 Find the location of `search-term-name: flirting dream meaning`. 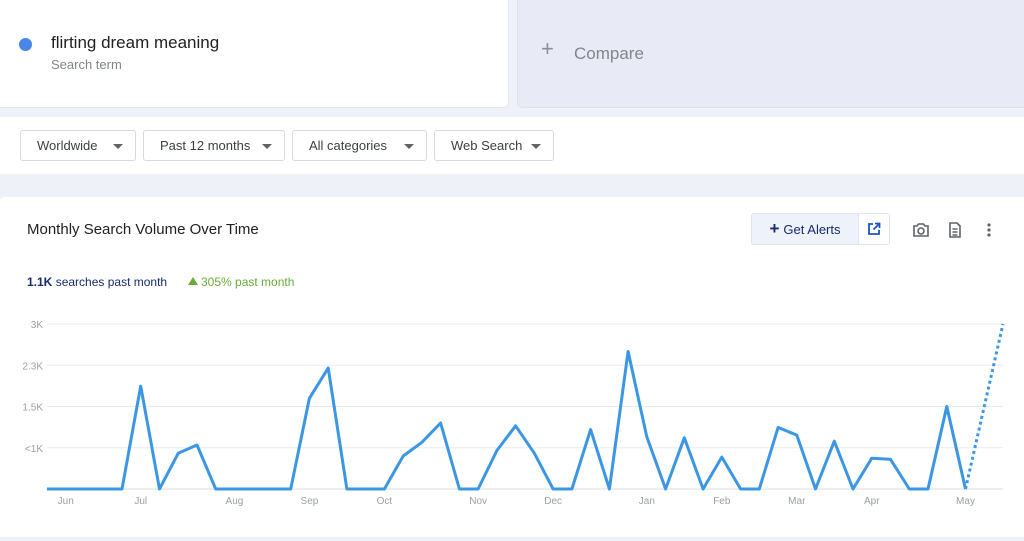

search-term-name: flirting dream meaning is located at coordinates (135, 42).